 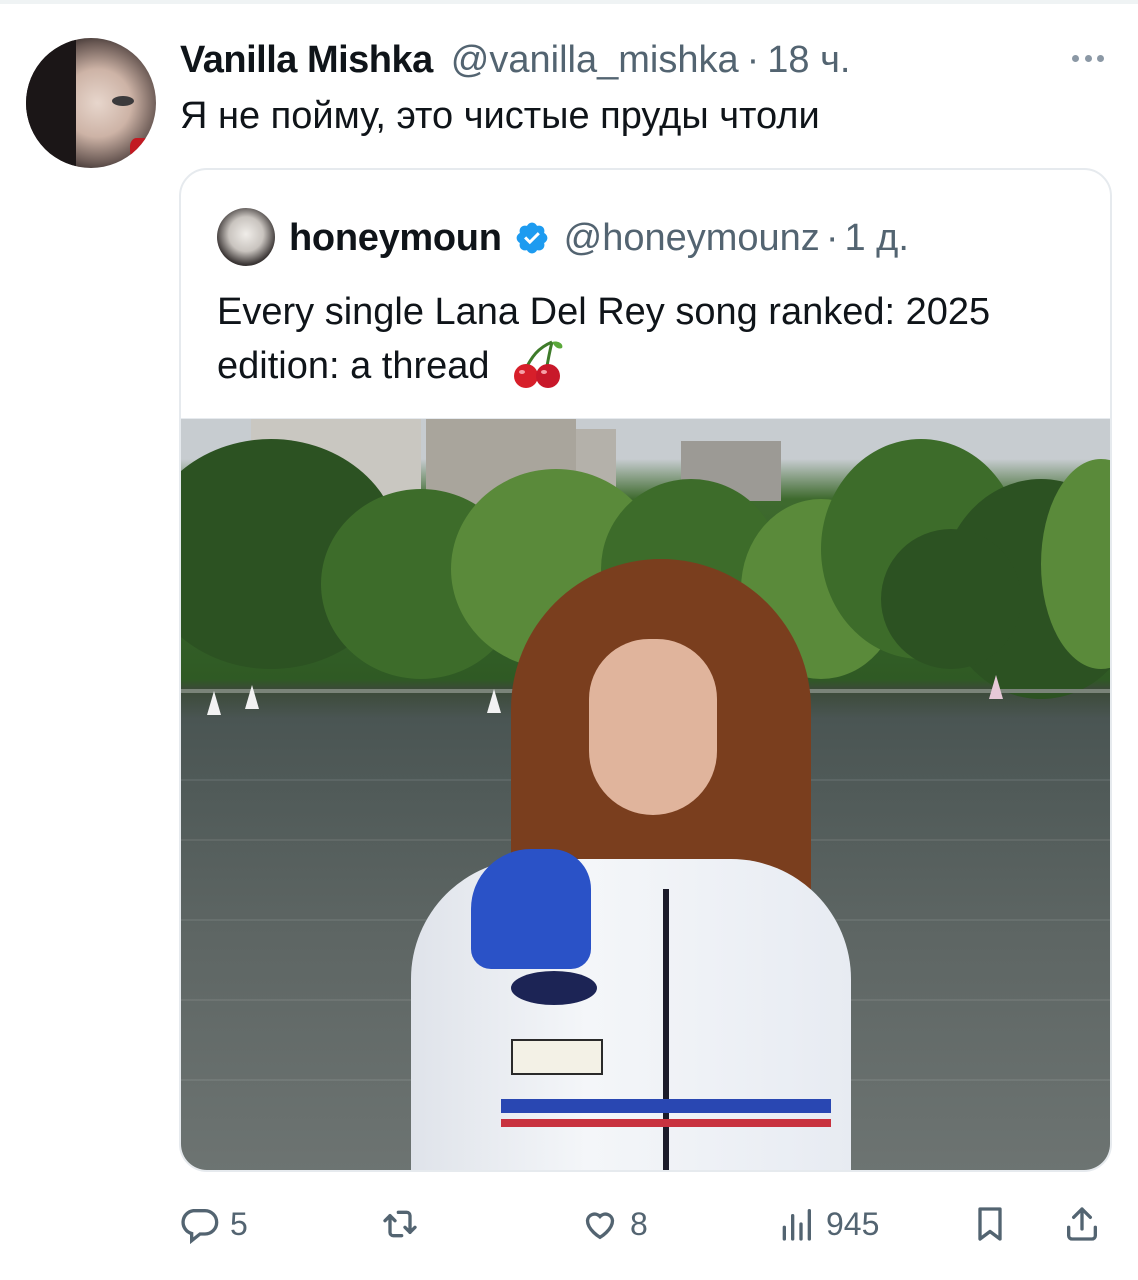 I want to click on views-button: 945, so click(x=827, y=1224).